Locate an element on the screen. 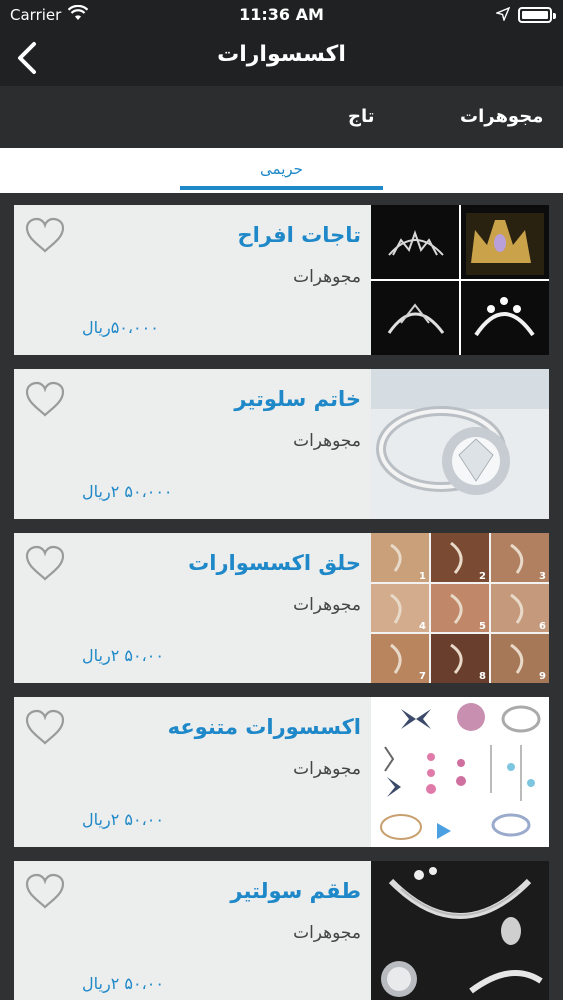 The height and width of the screenshot is (1000, 563). category-tabs: مجوهرات تاج is located at coordinates (281, 117).